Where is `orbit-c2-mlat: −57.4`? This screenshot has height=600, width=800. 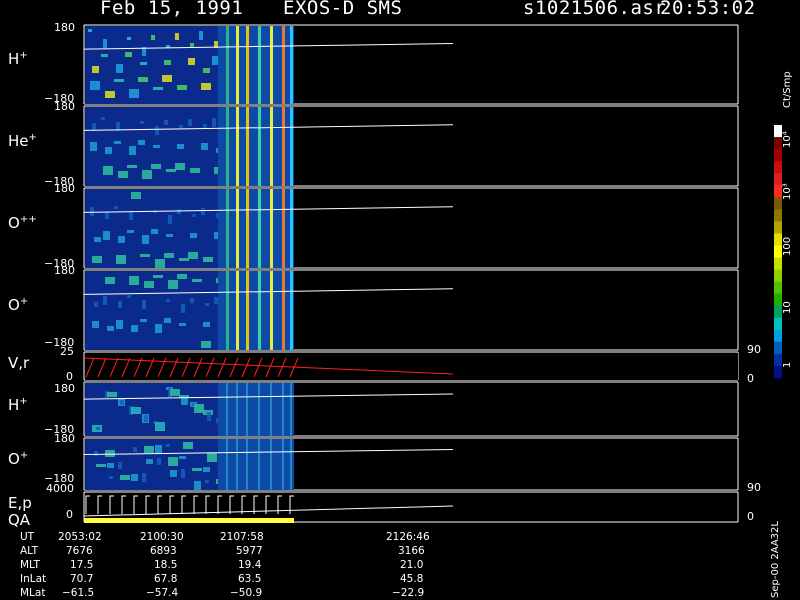 orbit-c2-mlat: −57.4 is located at coordinates (162, 593).